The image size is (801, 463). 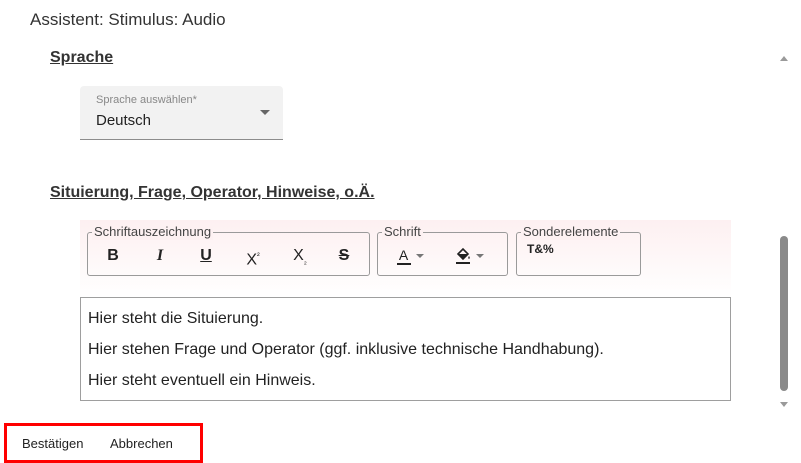 I want to click on language-select-label: Sprache auswählen*, so click(x=146, y=100).